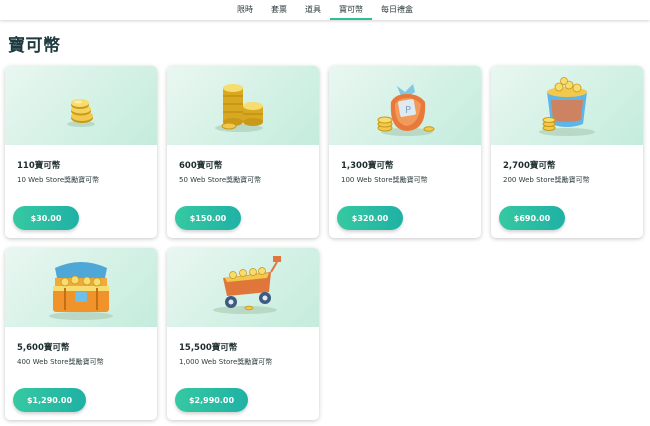  I want to click on card-title: 2,700寶可幣, so click(529, 166).